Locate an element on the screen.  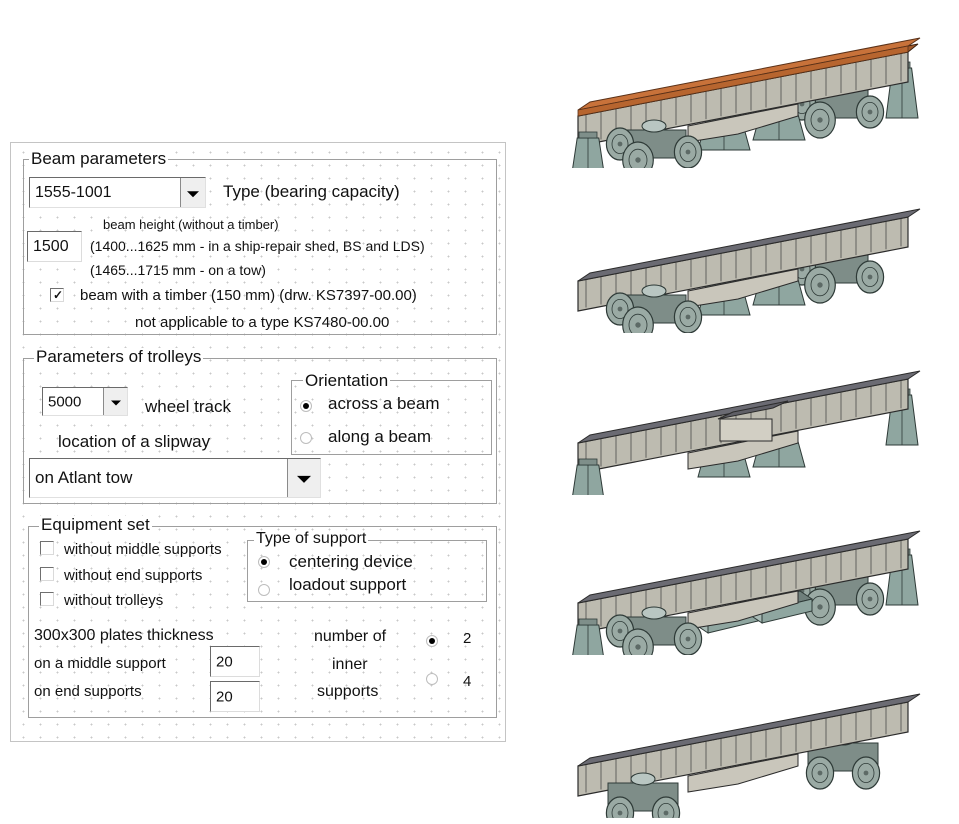
without-end-supports-checkbox is located at coordinates (47, 574).